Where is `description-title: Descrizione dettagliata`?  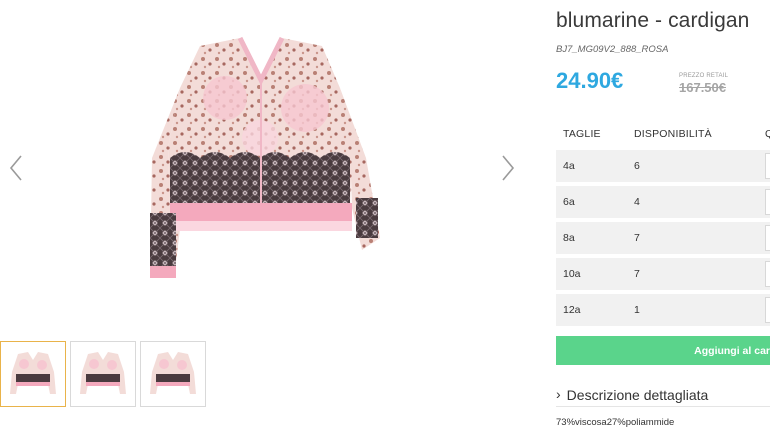
description-title: Descrizione dettagliata is located at coordinates (637, 394).